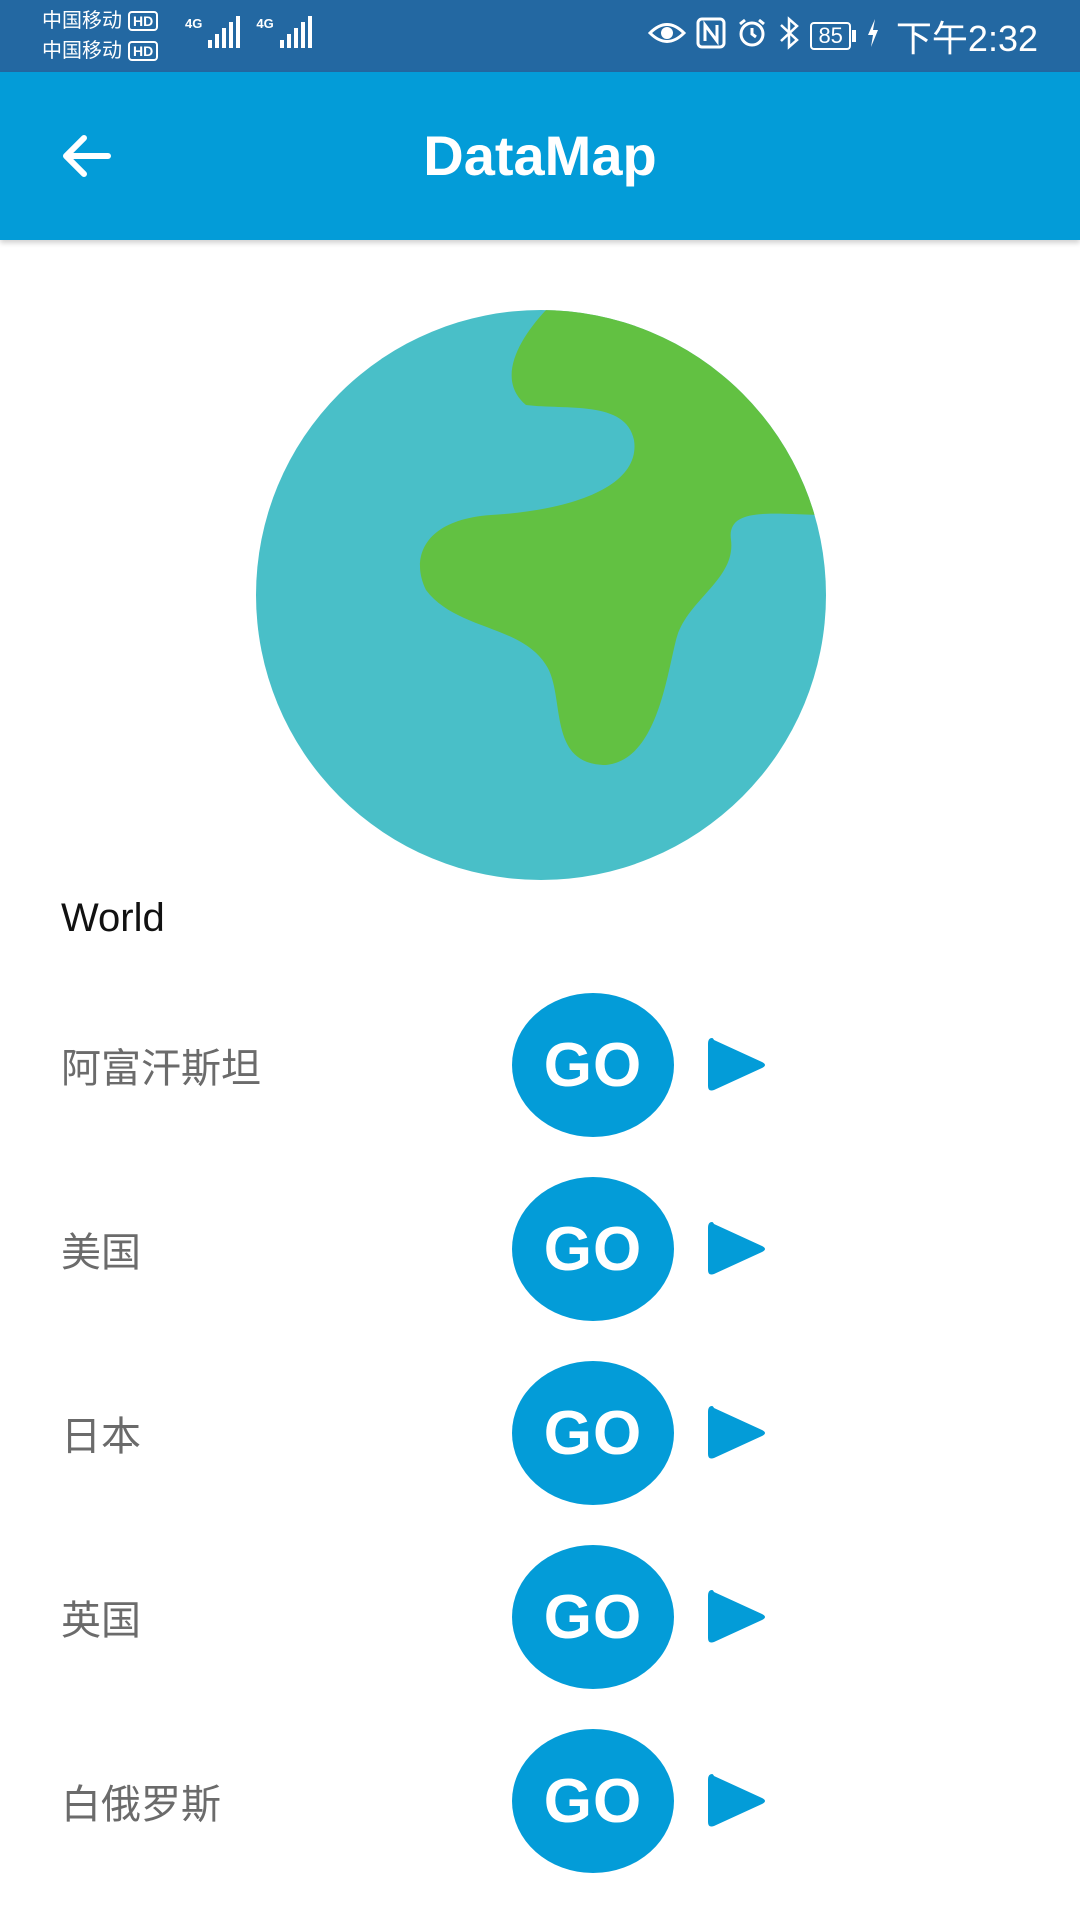  What do you see at coordinates (101, 1253) in the screenshot?
I see `country-name: 美国` at bounding box center [101, 1253].